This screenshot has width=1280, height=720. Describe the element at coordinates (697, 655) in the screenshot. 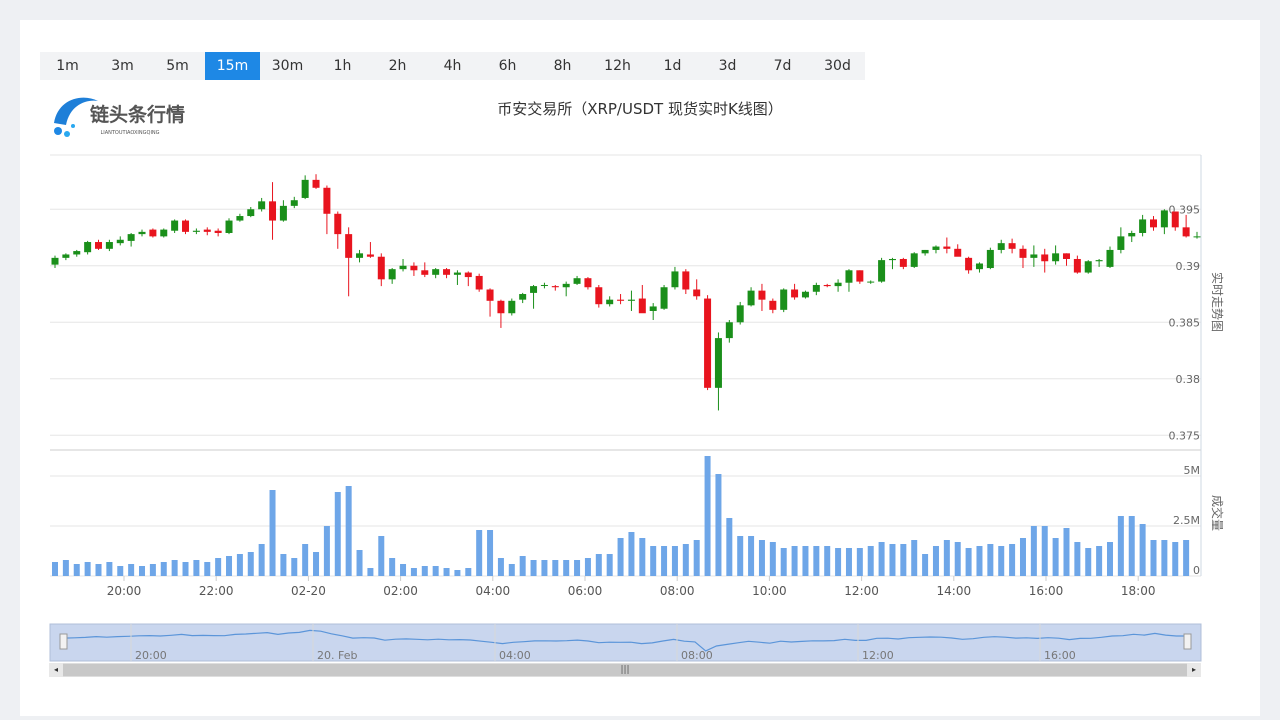

I see `navigator-label: 08:00` at that location.